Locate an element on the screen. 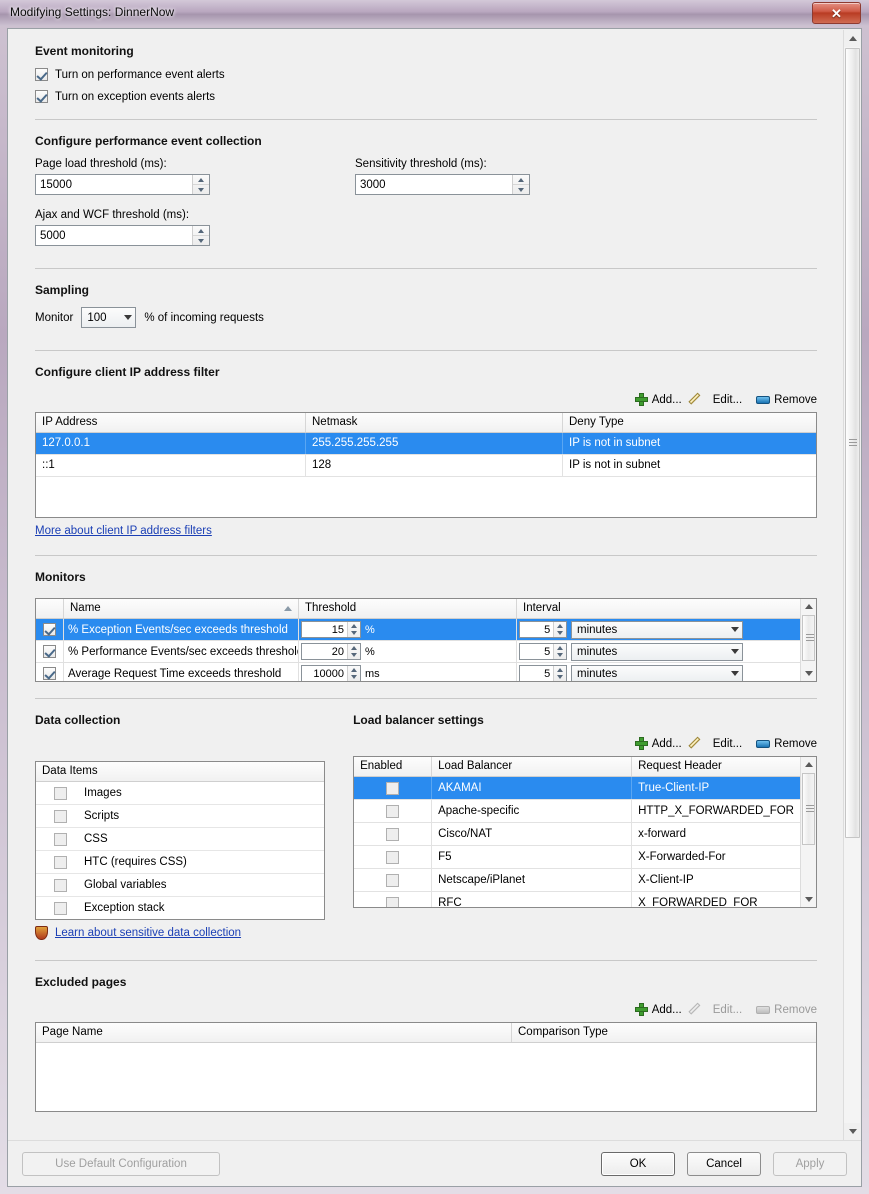 Image resolution: width=869 pixels, height=1194 pixels. page-load-threshold-spinner is located at coordinates (200, 184).